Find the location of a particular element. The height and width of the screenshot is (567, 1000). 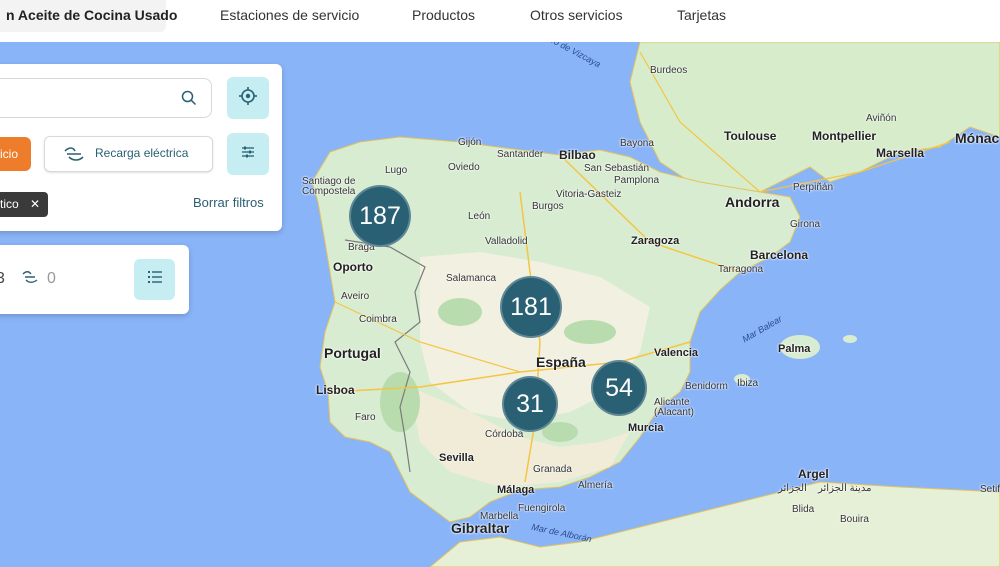

city-label: Santander is located at coordinates (520, 154).